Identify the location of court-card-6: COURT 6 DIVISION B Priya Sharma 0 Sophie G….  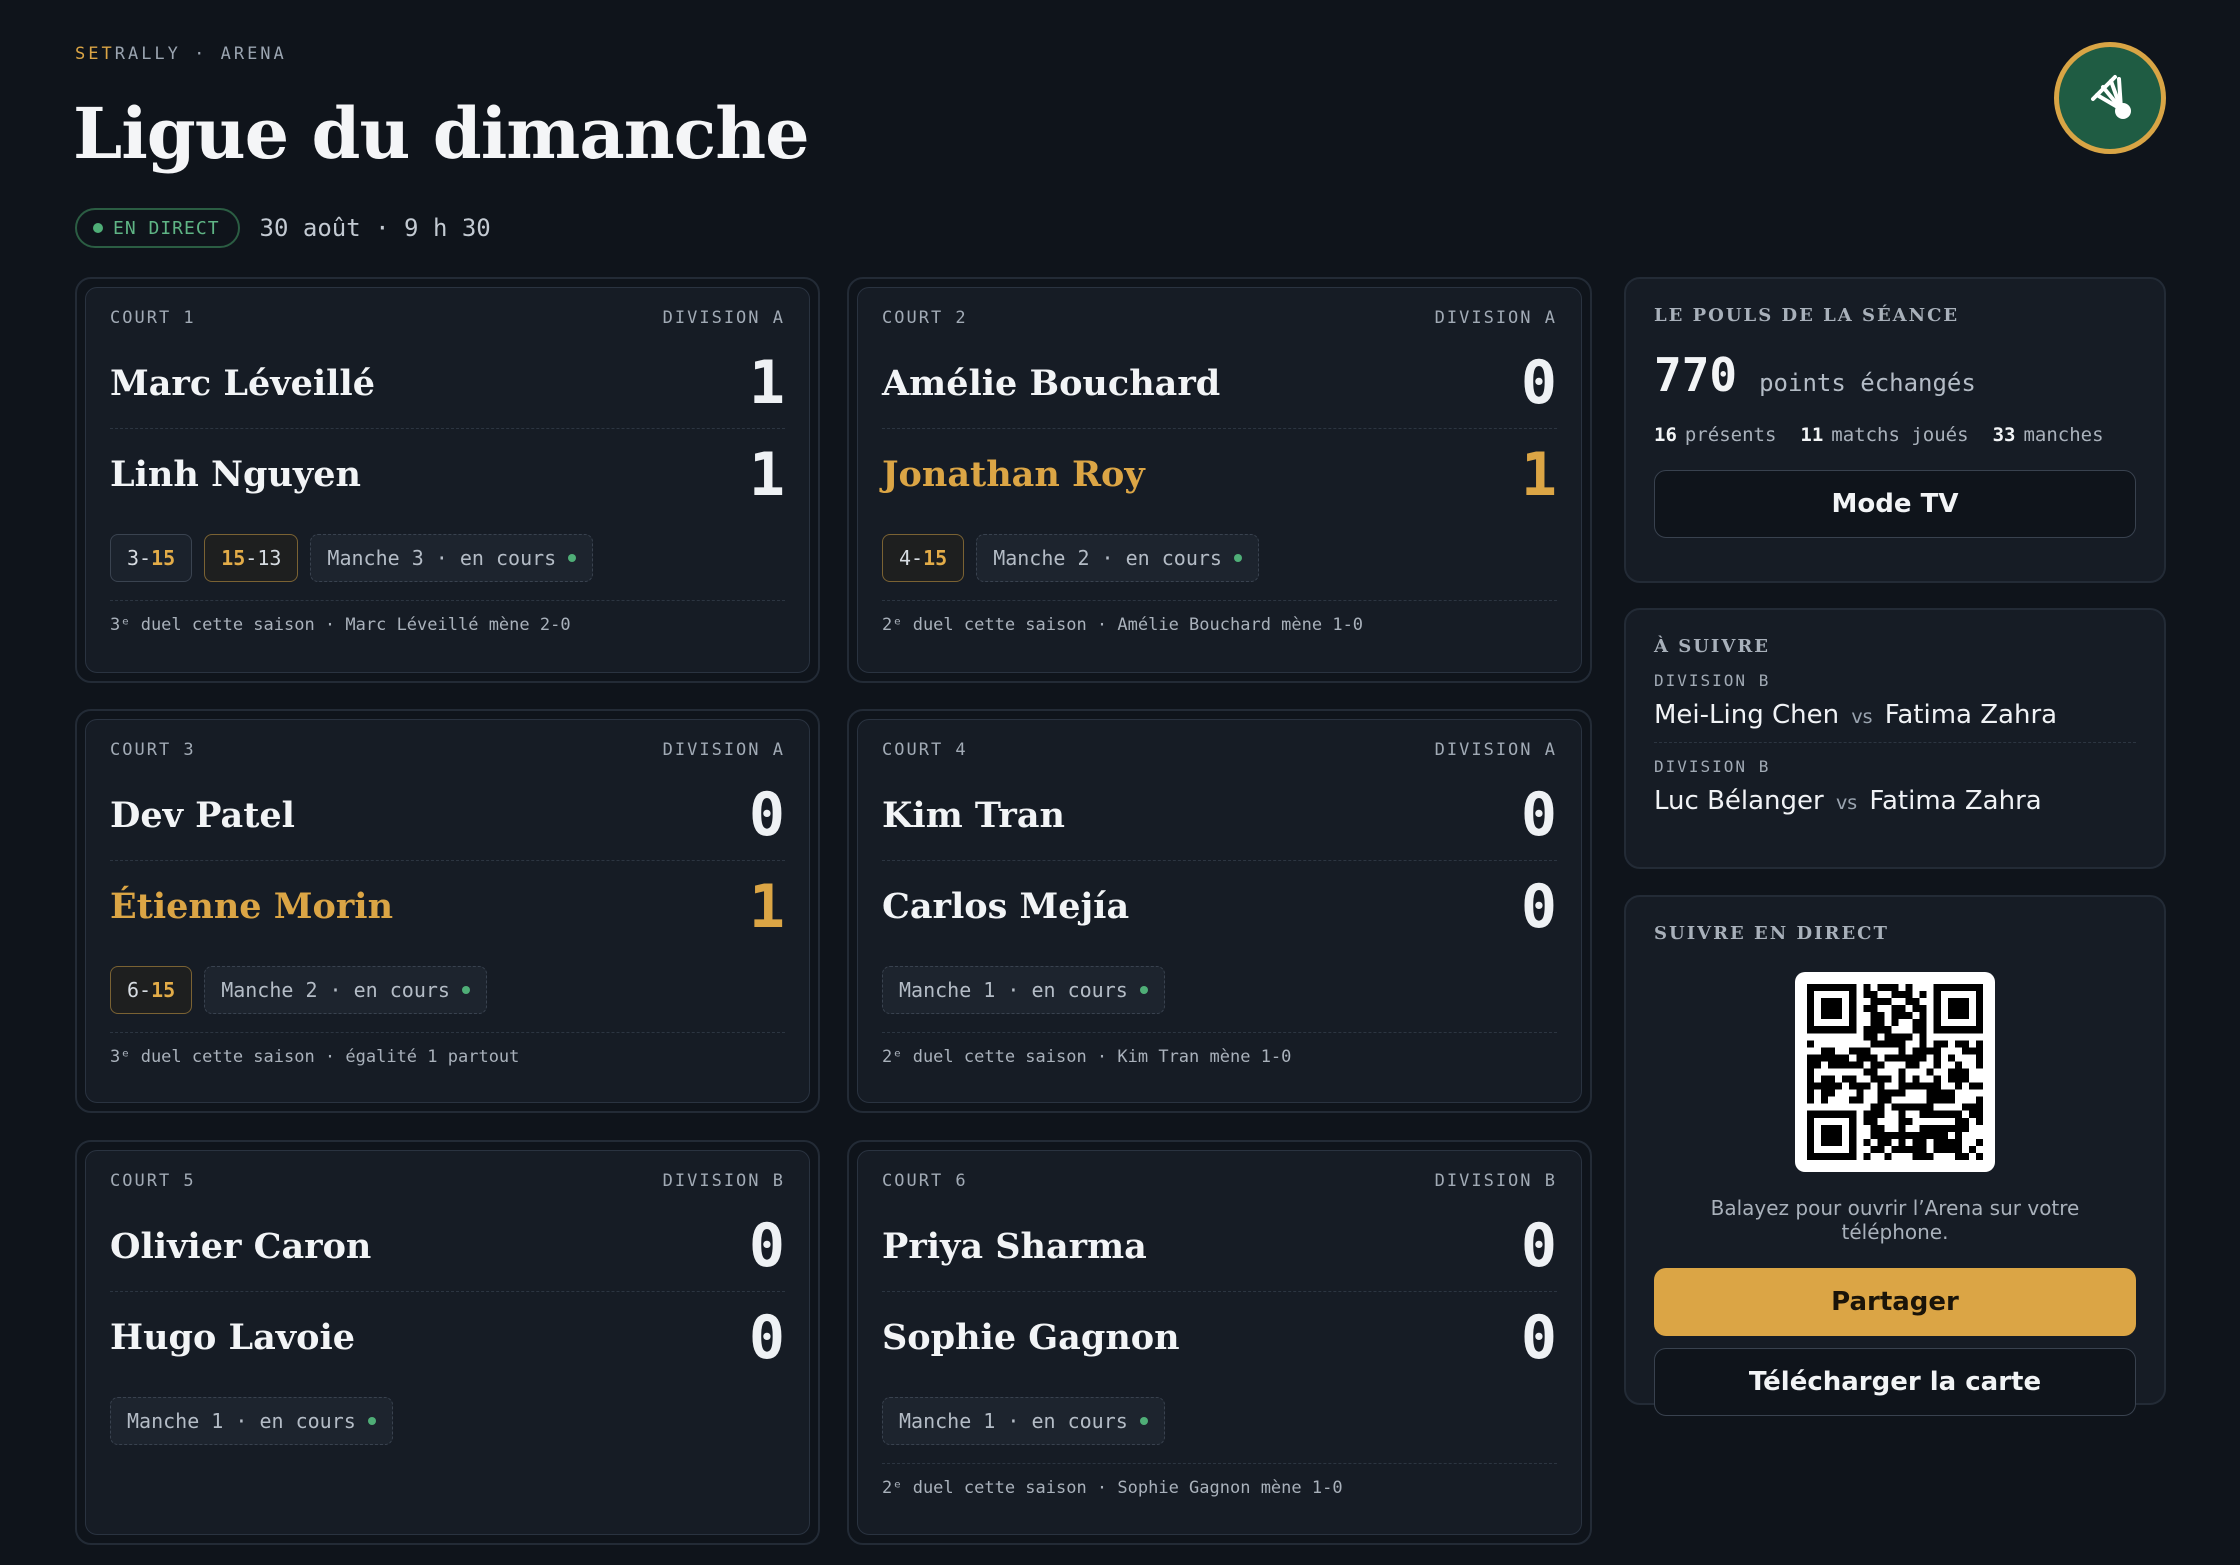
(1219, 1342).